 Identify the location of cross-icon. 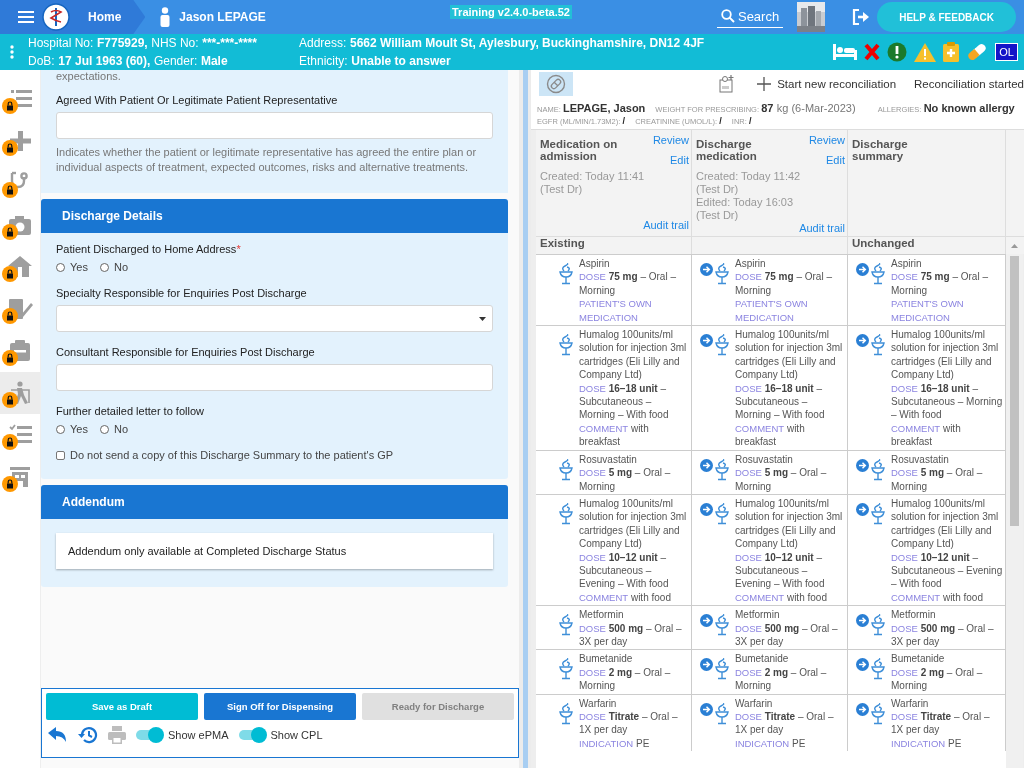
(872, 52).